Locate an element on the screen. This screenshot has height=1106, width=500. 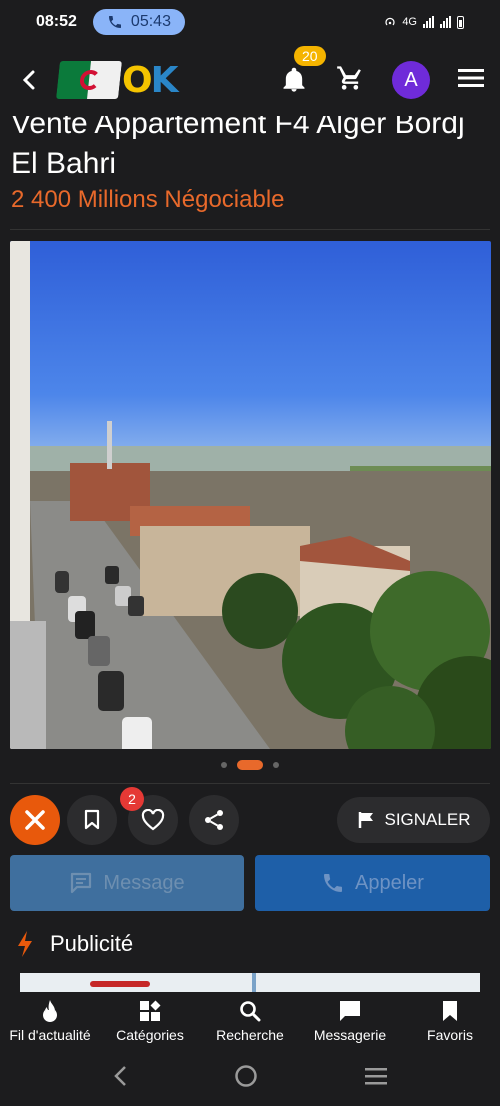
nav-item-categories: Catégories is located at coordinates (150, 1021).